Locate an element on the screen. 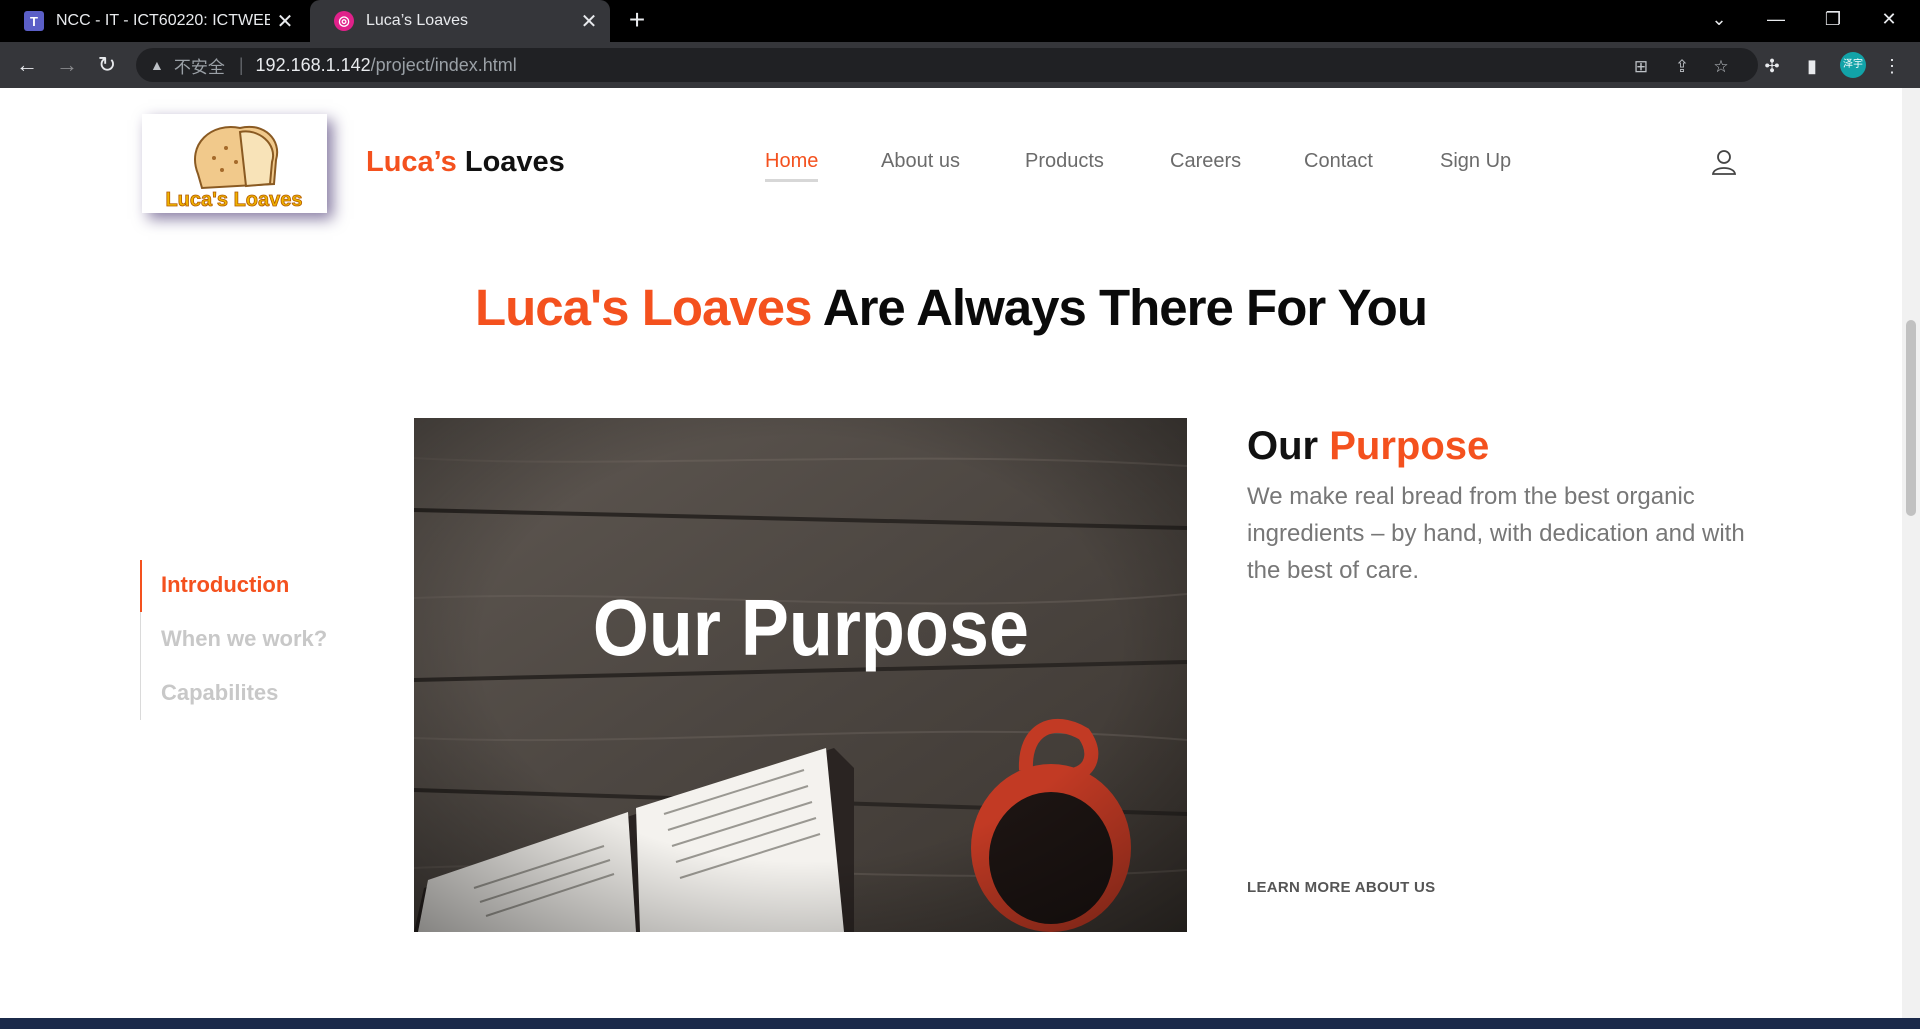 This screenshot has height=1029, width=1920. site-favicon-icon: ◎ is located at coordinates (344, 21).